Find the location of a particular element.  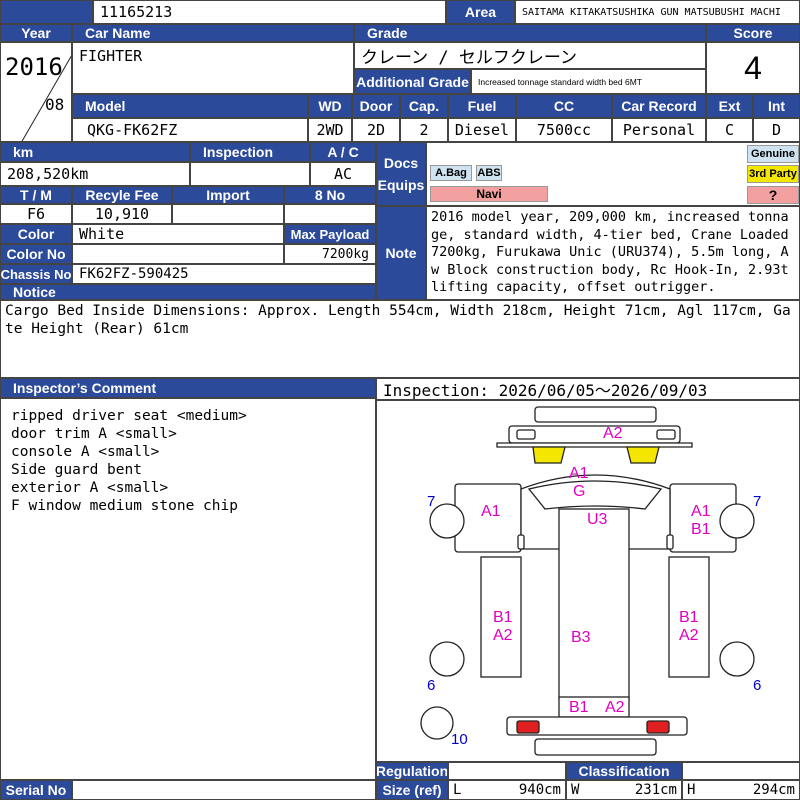

tire-mark-spare: 10 is located at coordinates (459, 739).